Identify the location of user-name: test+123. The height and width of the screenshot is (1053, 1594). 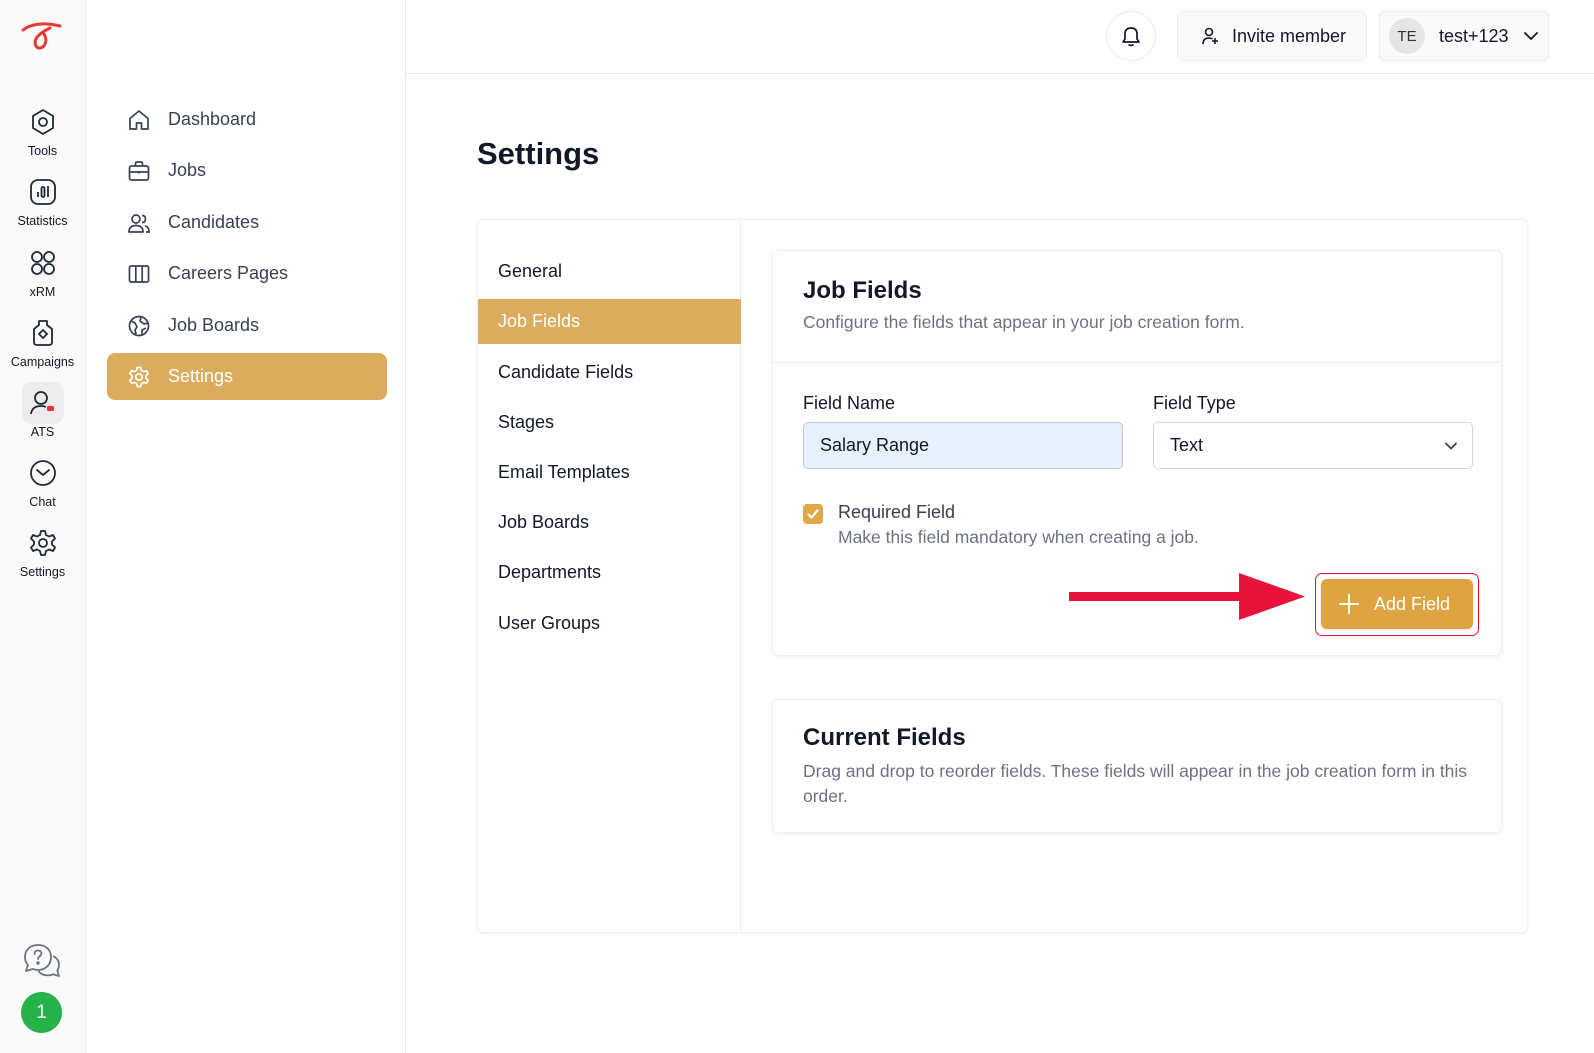
(1474, 35).